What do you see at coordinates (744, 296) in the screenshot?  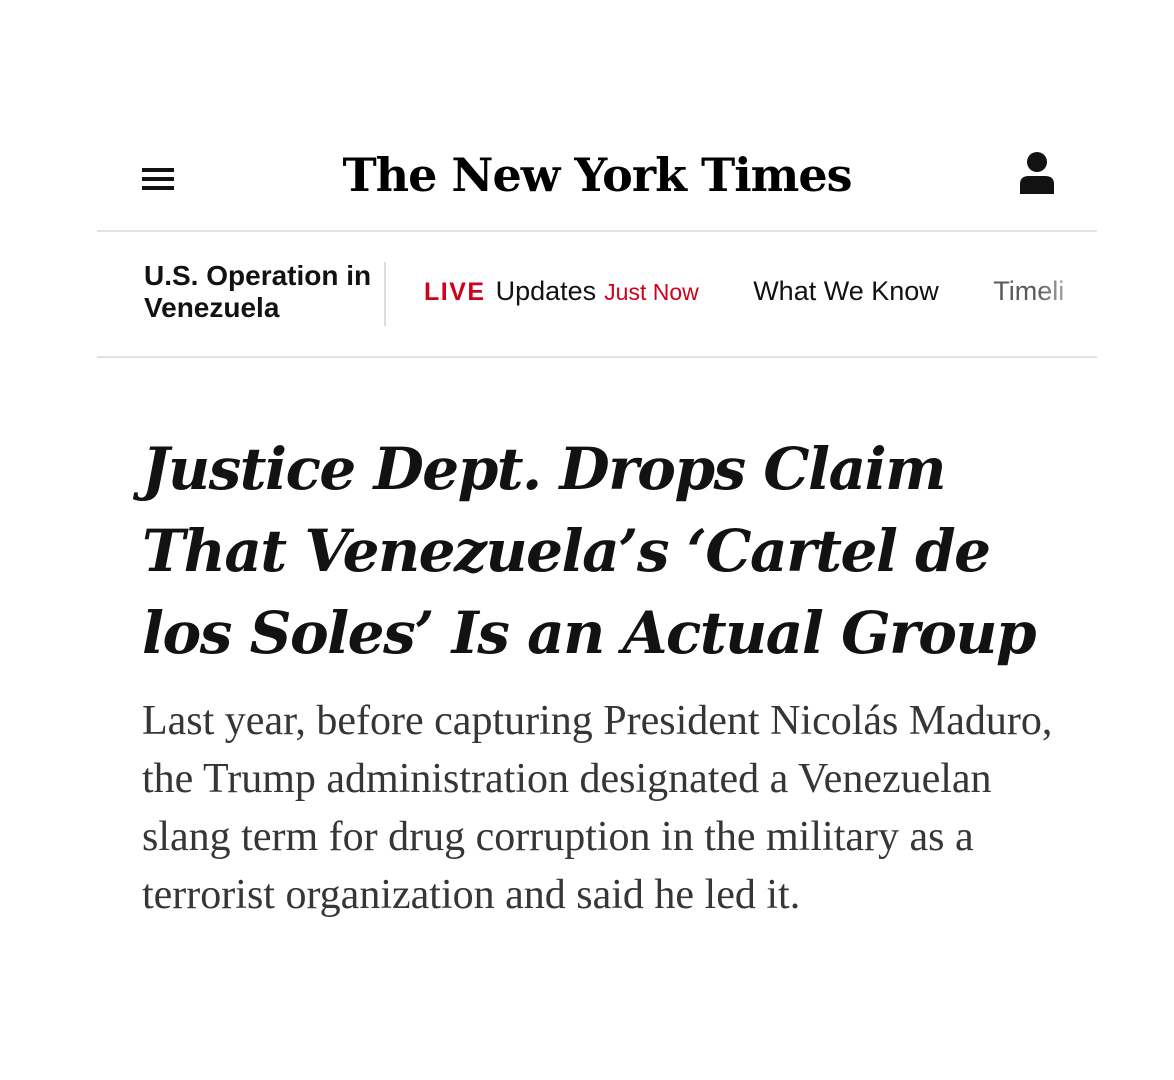 I see `subnav-links: LIVE Updates Just Now What We Know Timeli` at bounding box center [744, 296].